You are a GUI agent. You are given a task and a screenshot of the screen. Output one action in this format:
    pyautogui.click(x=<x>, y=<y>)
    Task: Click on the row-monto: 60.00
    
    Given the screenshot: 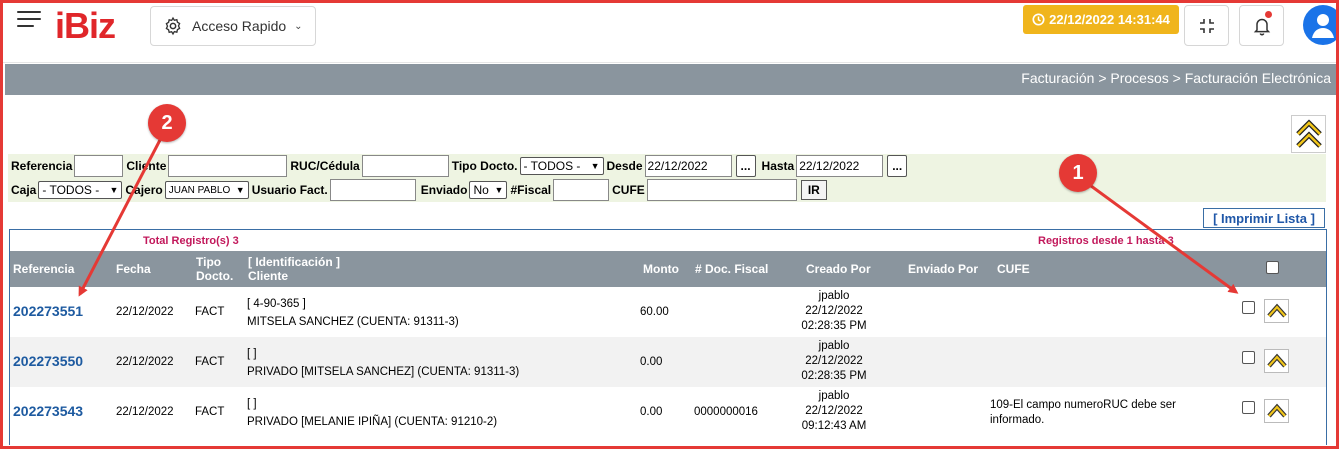 What is the action you would take?
    pyautogui.click(x=654, y=312)
    